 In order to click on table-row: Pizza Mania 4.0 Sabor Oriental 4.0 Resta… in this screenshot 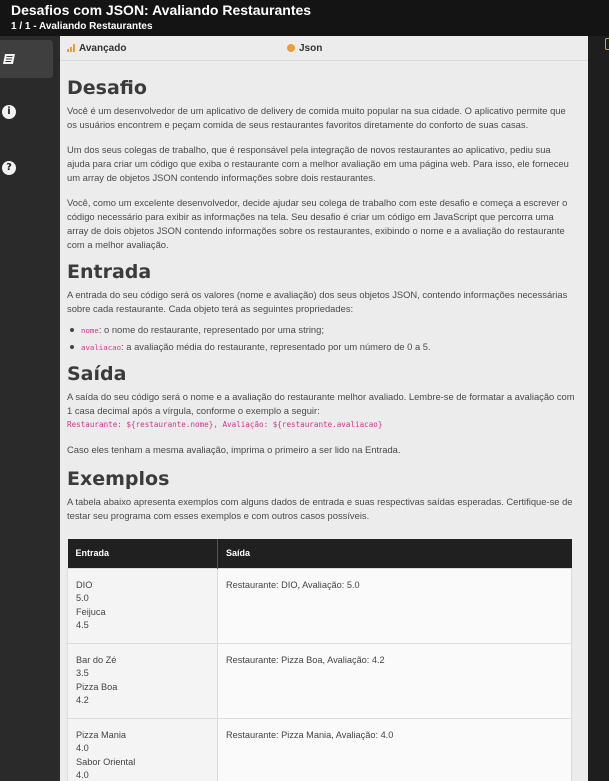, I will do `click(319, 749)`.